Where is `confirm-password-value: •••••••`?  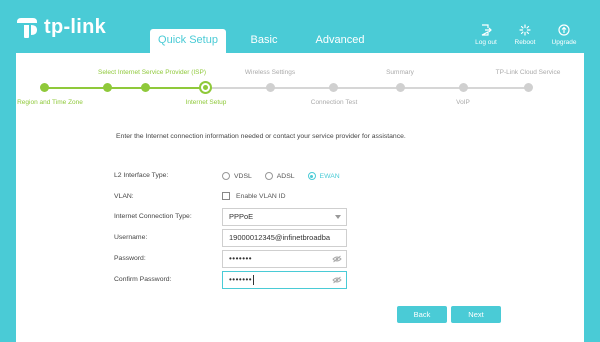
confirm-password-value: ••••••• is located at coordinates (241, 279).